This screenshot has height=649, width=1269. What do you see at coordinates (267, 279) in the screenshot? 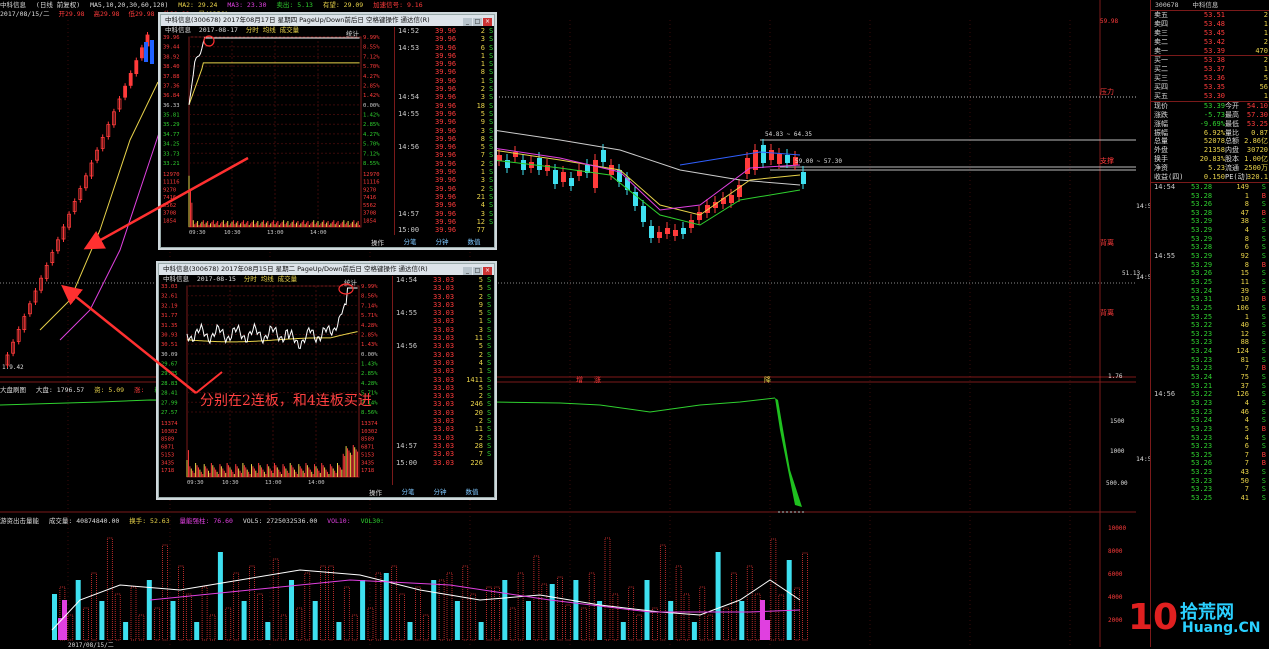
I see `popup2-tab-avg: 均线` at bounding box center [267, 279].